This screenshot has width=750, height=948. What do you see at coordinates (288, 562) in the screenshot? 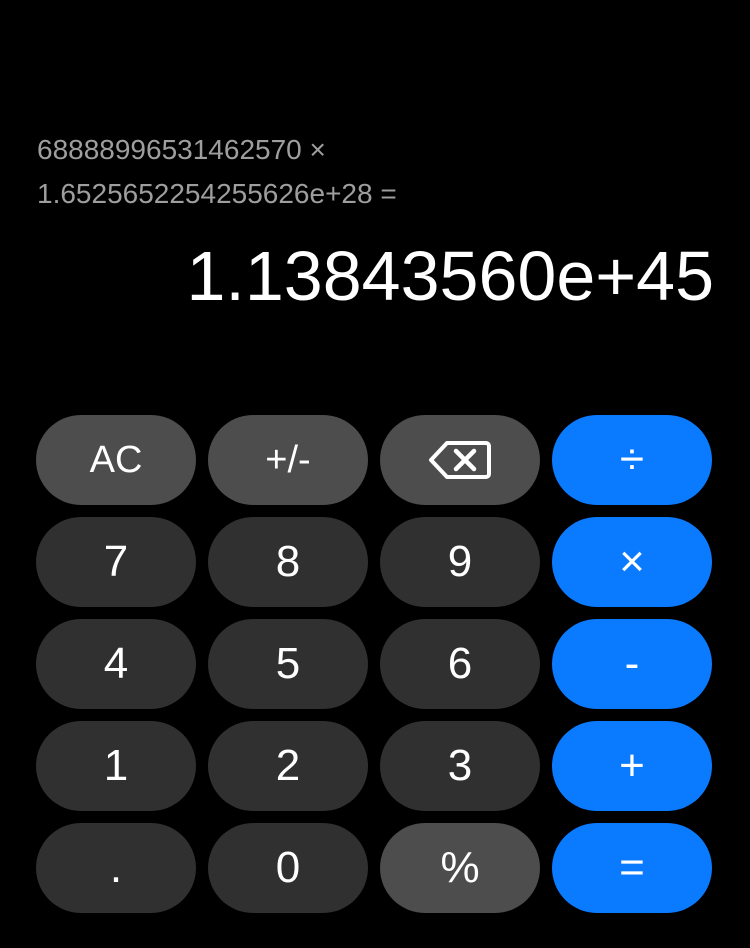
I see `digit-8-button: 8` at bounding box center [288, 562].